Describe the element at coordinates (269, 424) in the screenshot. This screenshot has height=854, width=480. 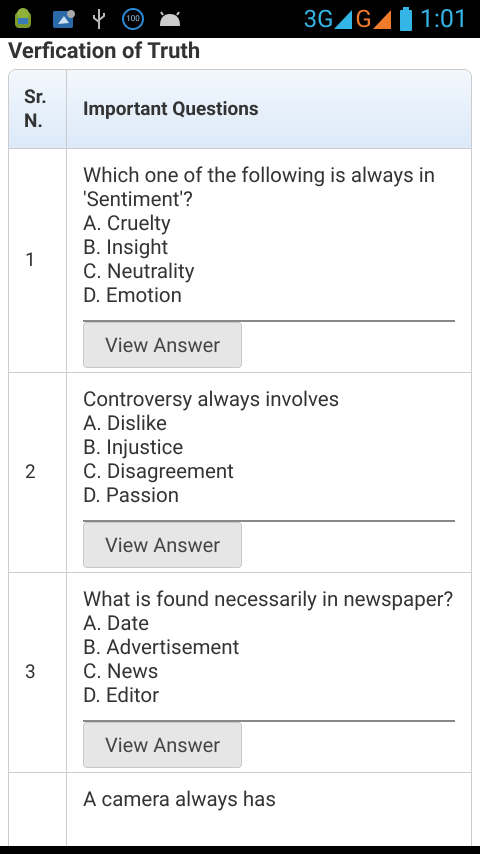
I see `answer-option: A. Dislike` at that location.